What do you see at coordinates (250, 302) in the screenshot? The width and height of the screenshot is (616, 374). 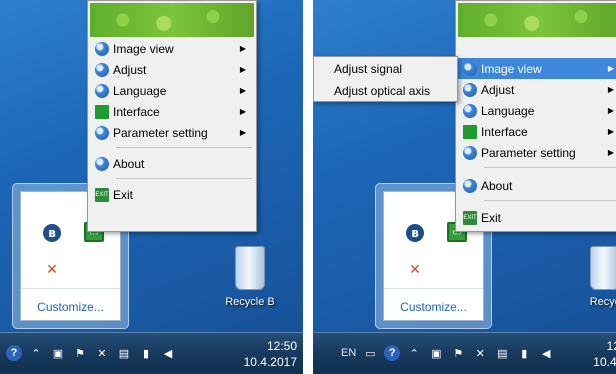 I see `recycle-bin-label: Recycle B` at bounding box center [250, 302].